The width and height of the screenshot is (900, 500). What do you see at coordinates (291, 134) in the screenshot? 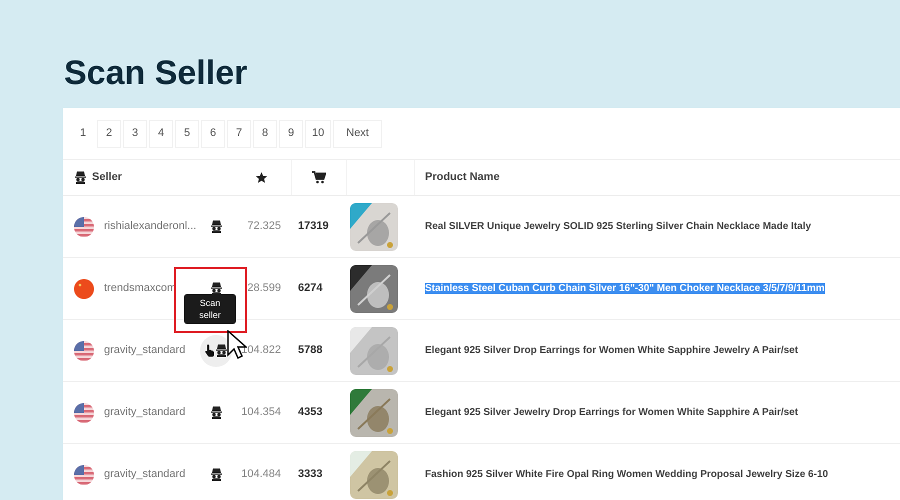
I see `page-button: 9` at bounding box center [291, 134].